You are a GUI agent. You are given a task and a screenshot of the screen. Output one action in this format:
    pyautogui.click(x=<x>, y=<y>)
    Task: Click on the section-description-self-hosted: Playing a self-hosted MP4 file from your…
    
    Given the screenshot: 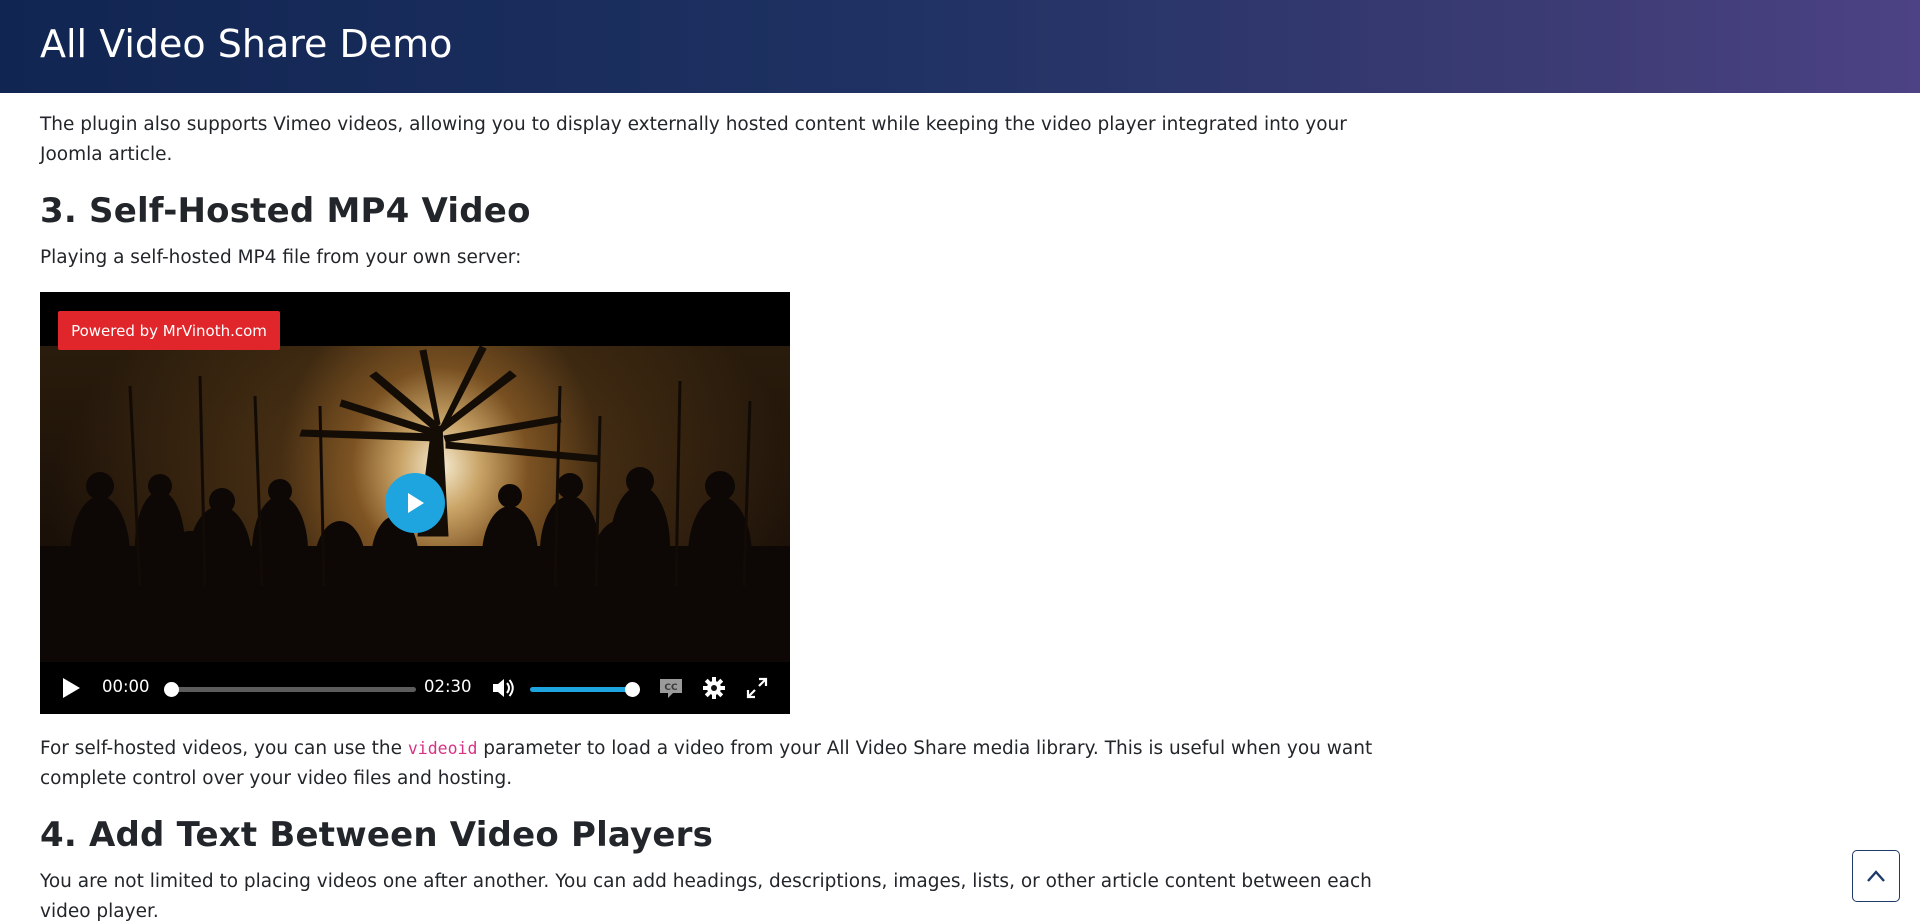 What is the action you would take?
    pyautogui.click(x=281, y=257)
    